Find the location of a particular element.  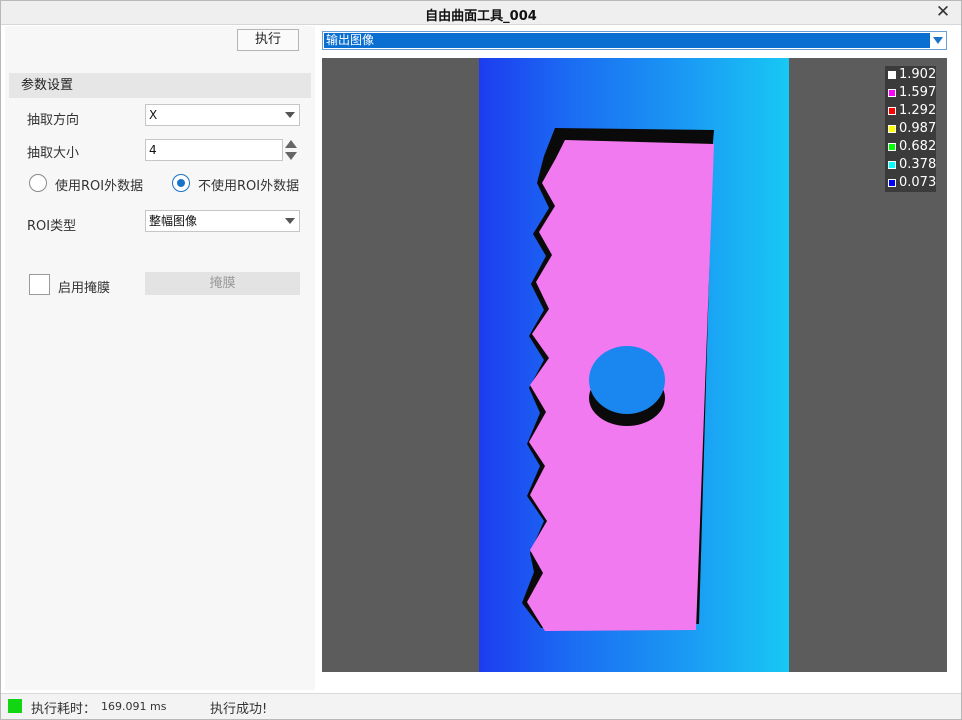

close-icon: ✕ is located at coordinates (943, 12).